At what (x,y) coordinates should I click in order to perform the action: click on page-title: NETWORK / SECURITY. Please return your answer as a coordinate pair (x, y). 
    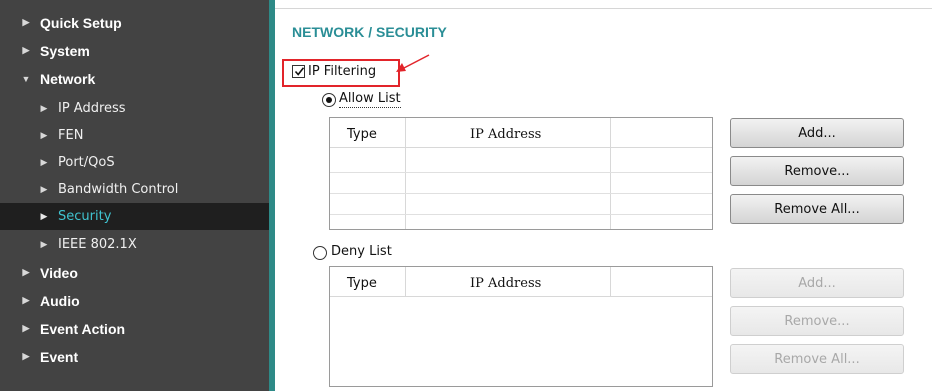
    Looking at the image, I should click on (369, 32).